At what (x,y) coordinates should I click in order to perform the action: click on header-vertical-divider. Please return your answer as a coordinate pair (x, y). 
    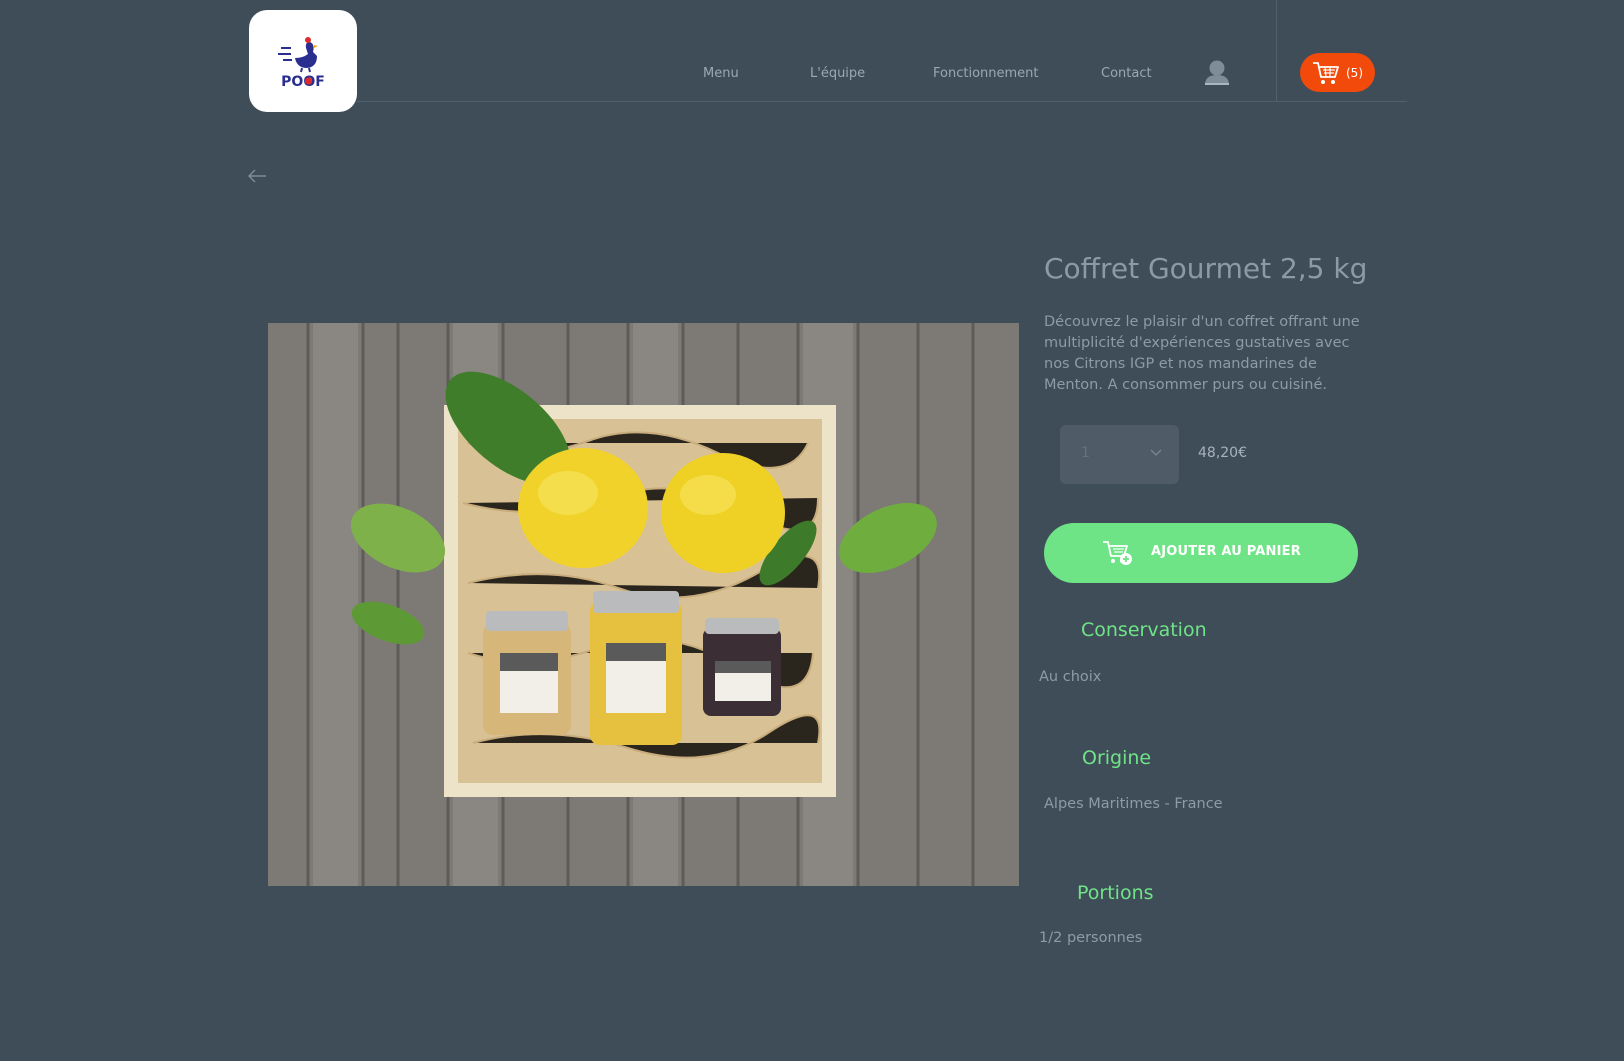
    Looking at the image, I should click on (1276, 51).